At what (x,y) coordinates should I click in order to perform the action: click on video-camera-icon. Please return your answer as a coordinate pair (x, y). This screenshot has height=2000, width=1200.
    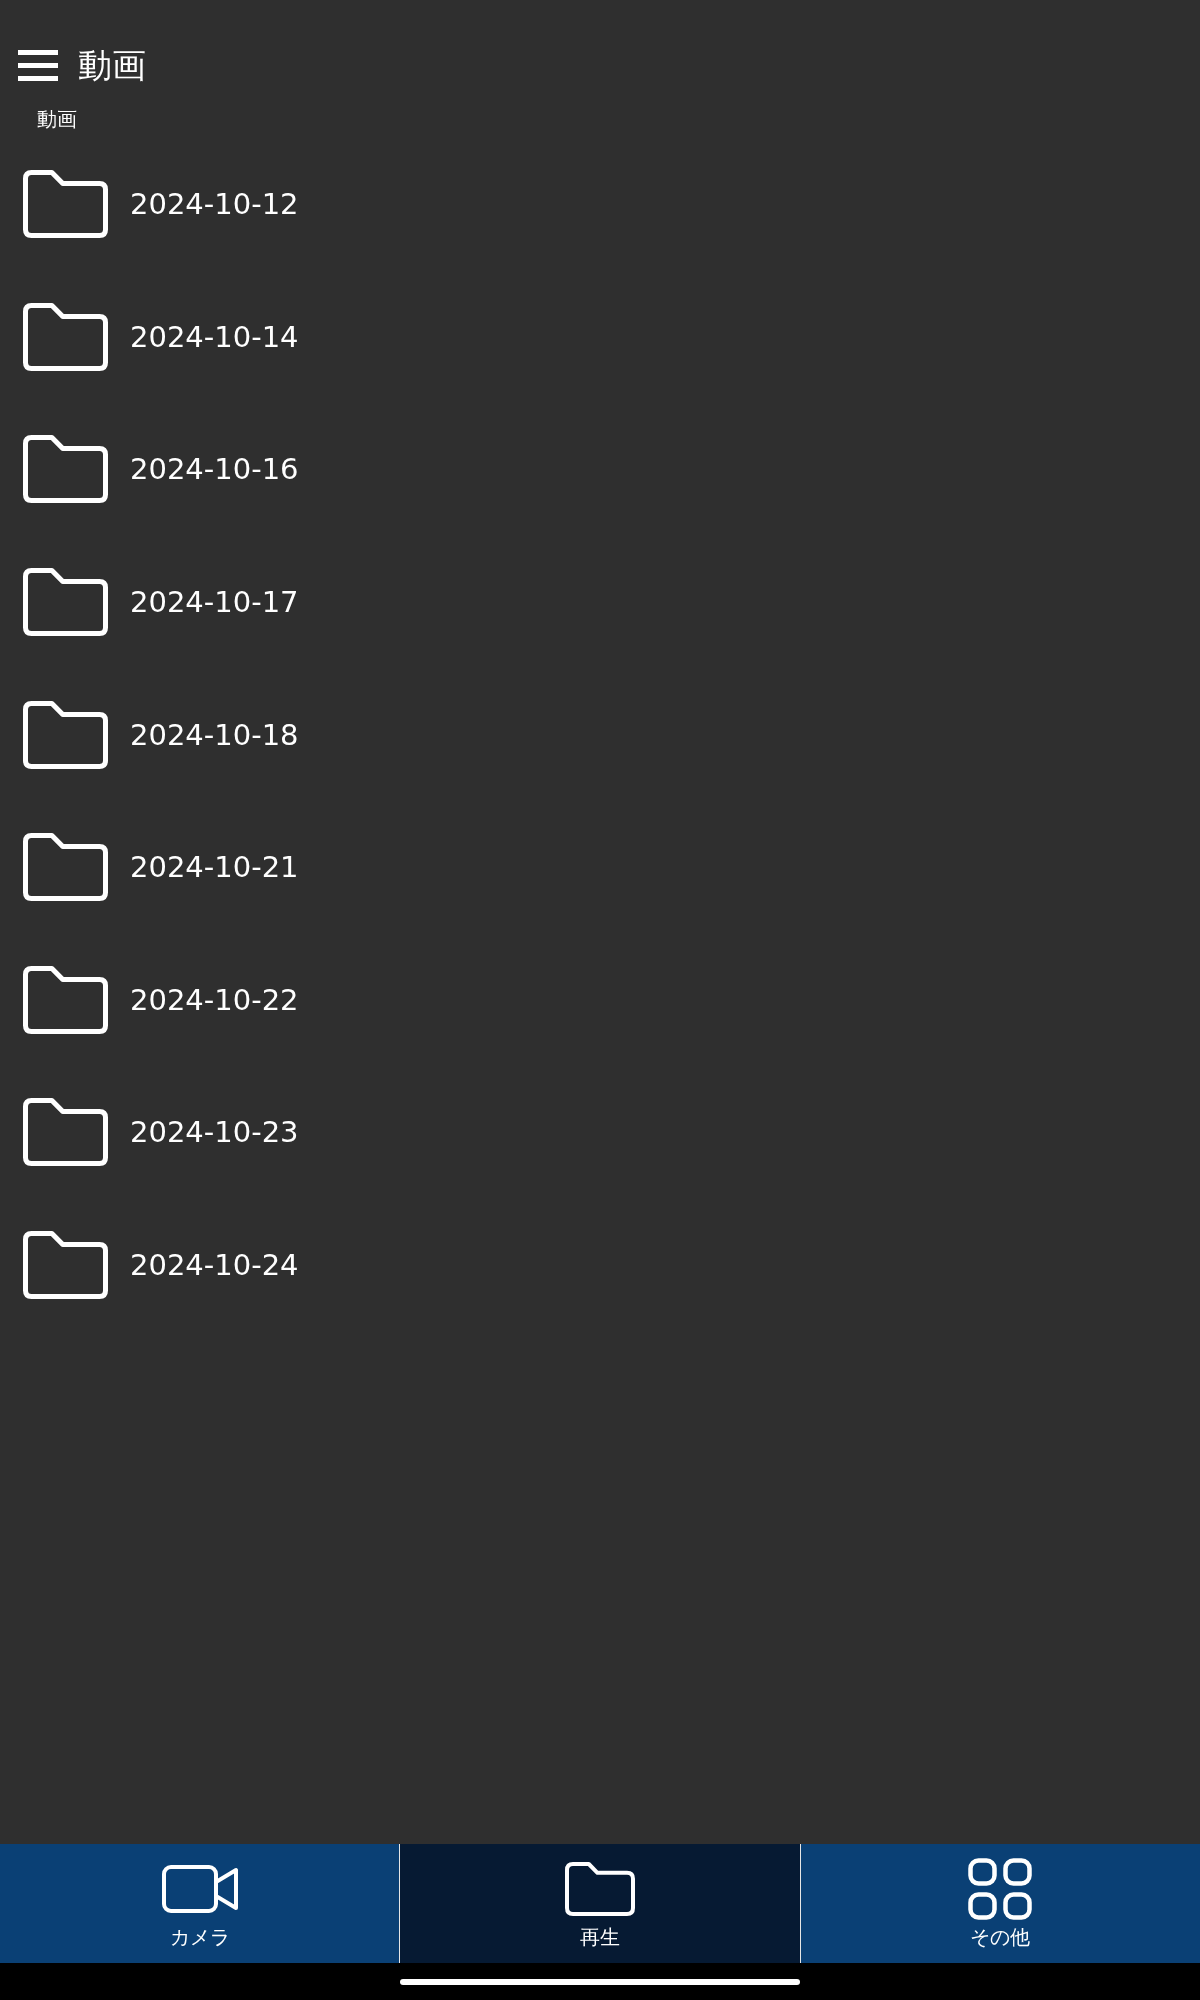
    Looking at the image, I should click on (199, 1889).